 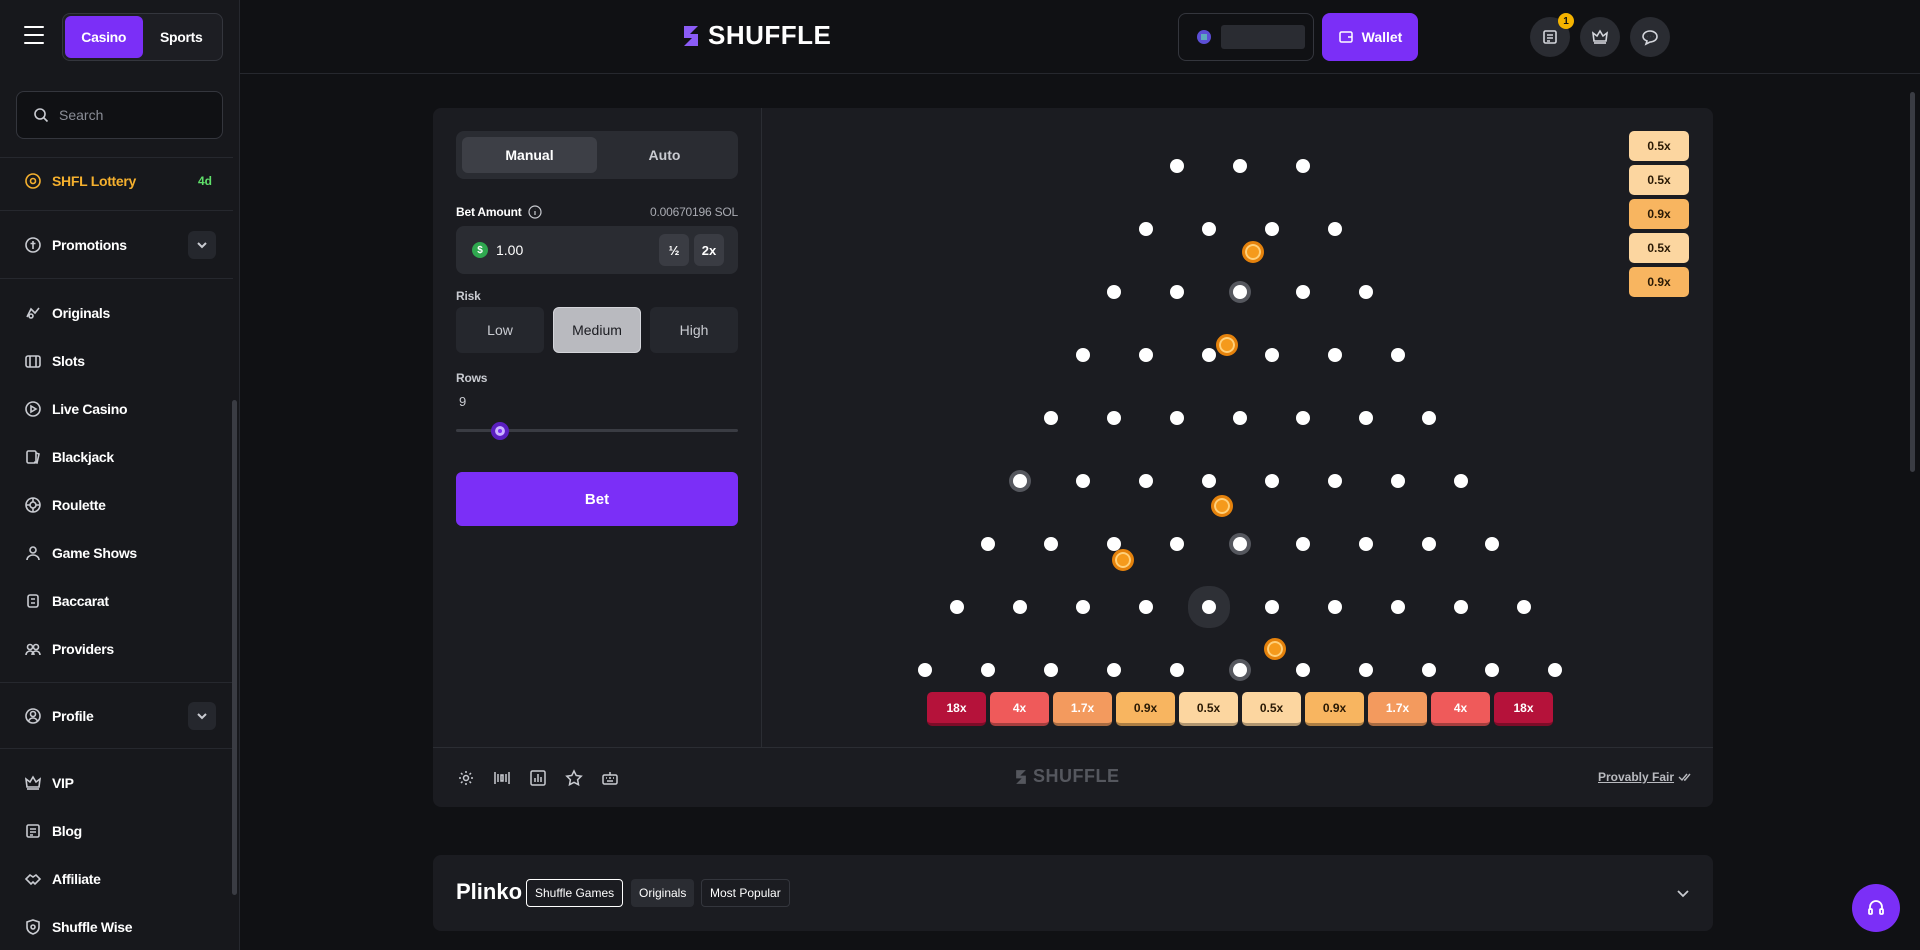 What do you see at coordinates (202, 716) in the screenshot?
I see `profile-chevron-down-icon` at bounding box center [202, 716].